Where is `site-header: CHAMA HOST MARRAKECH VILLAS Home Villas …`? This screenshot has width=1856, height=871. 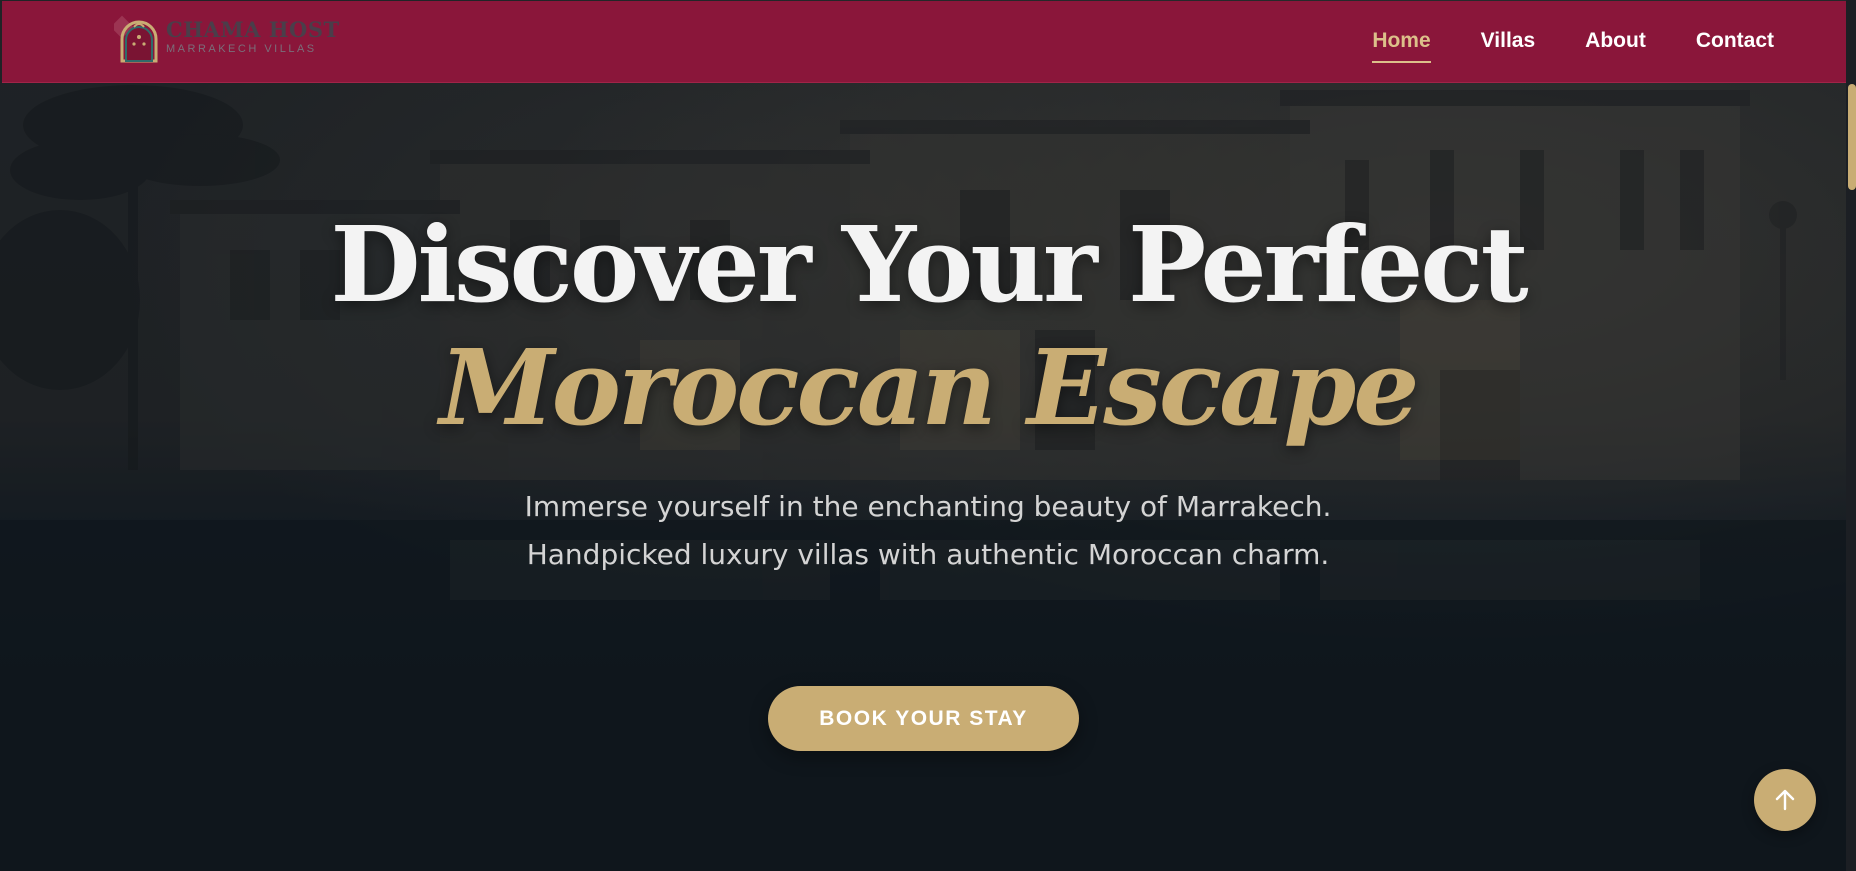 site-header: CHAMA HOST MARRAKECH VILLAS Home Villas … is located at coordinates (924, 42).